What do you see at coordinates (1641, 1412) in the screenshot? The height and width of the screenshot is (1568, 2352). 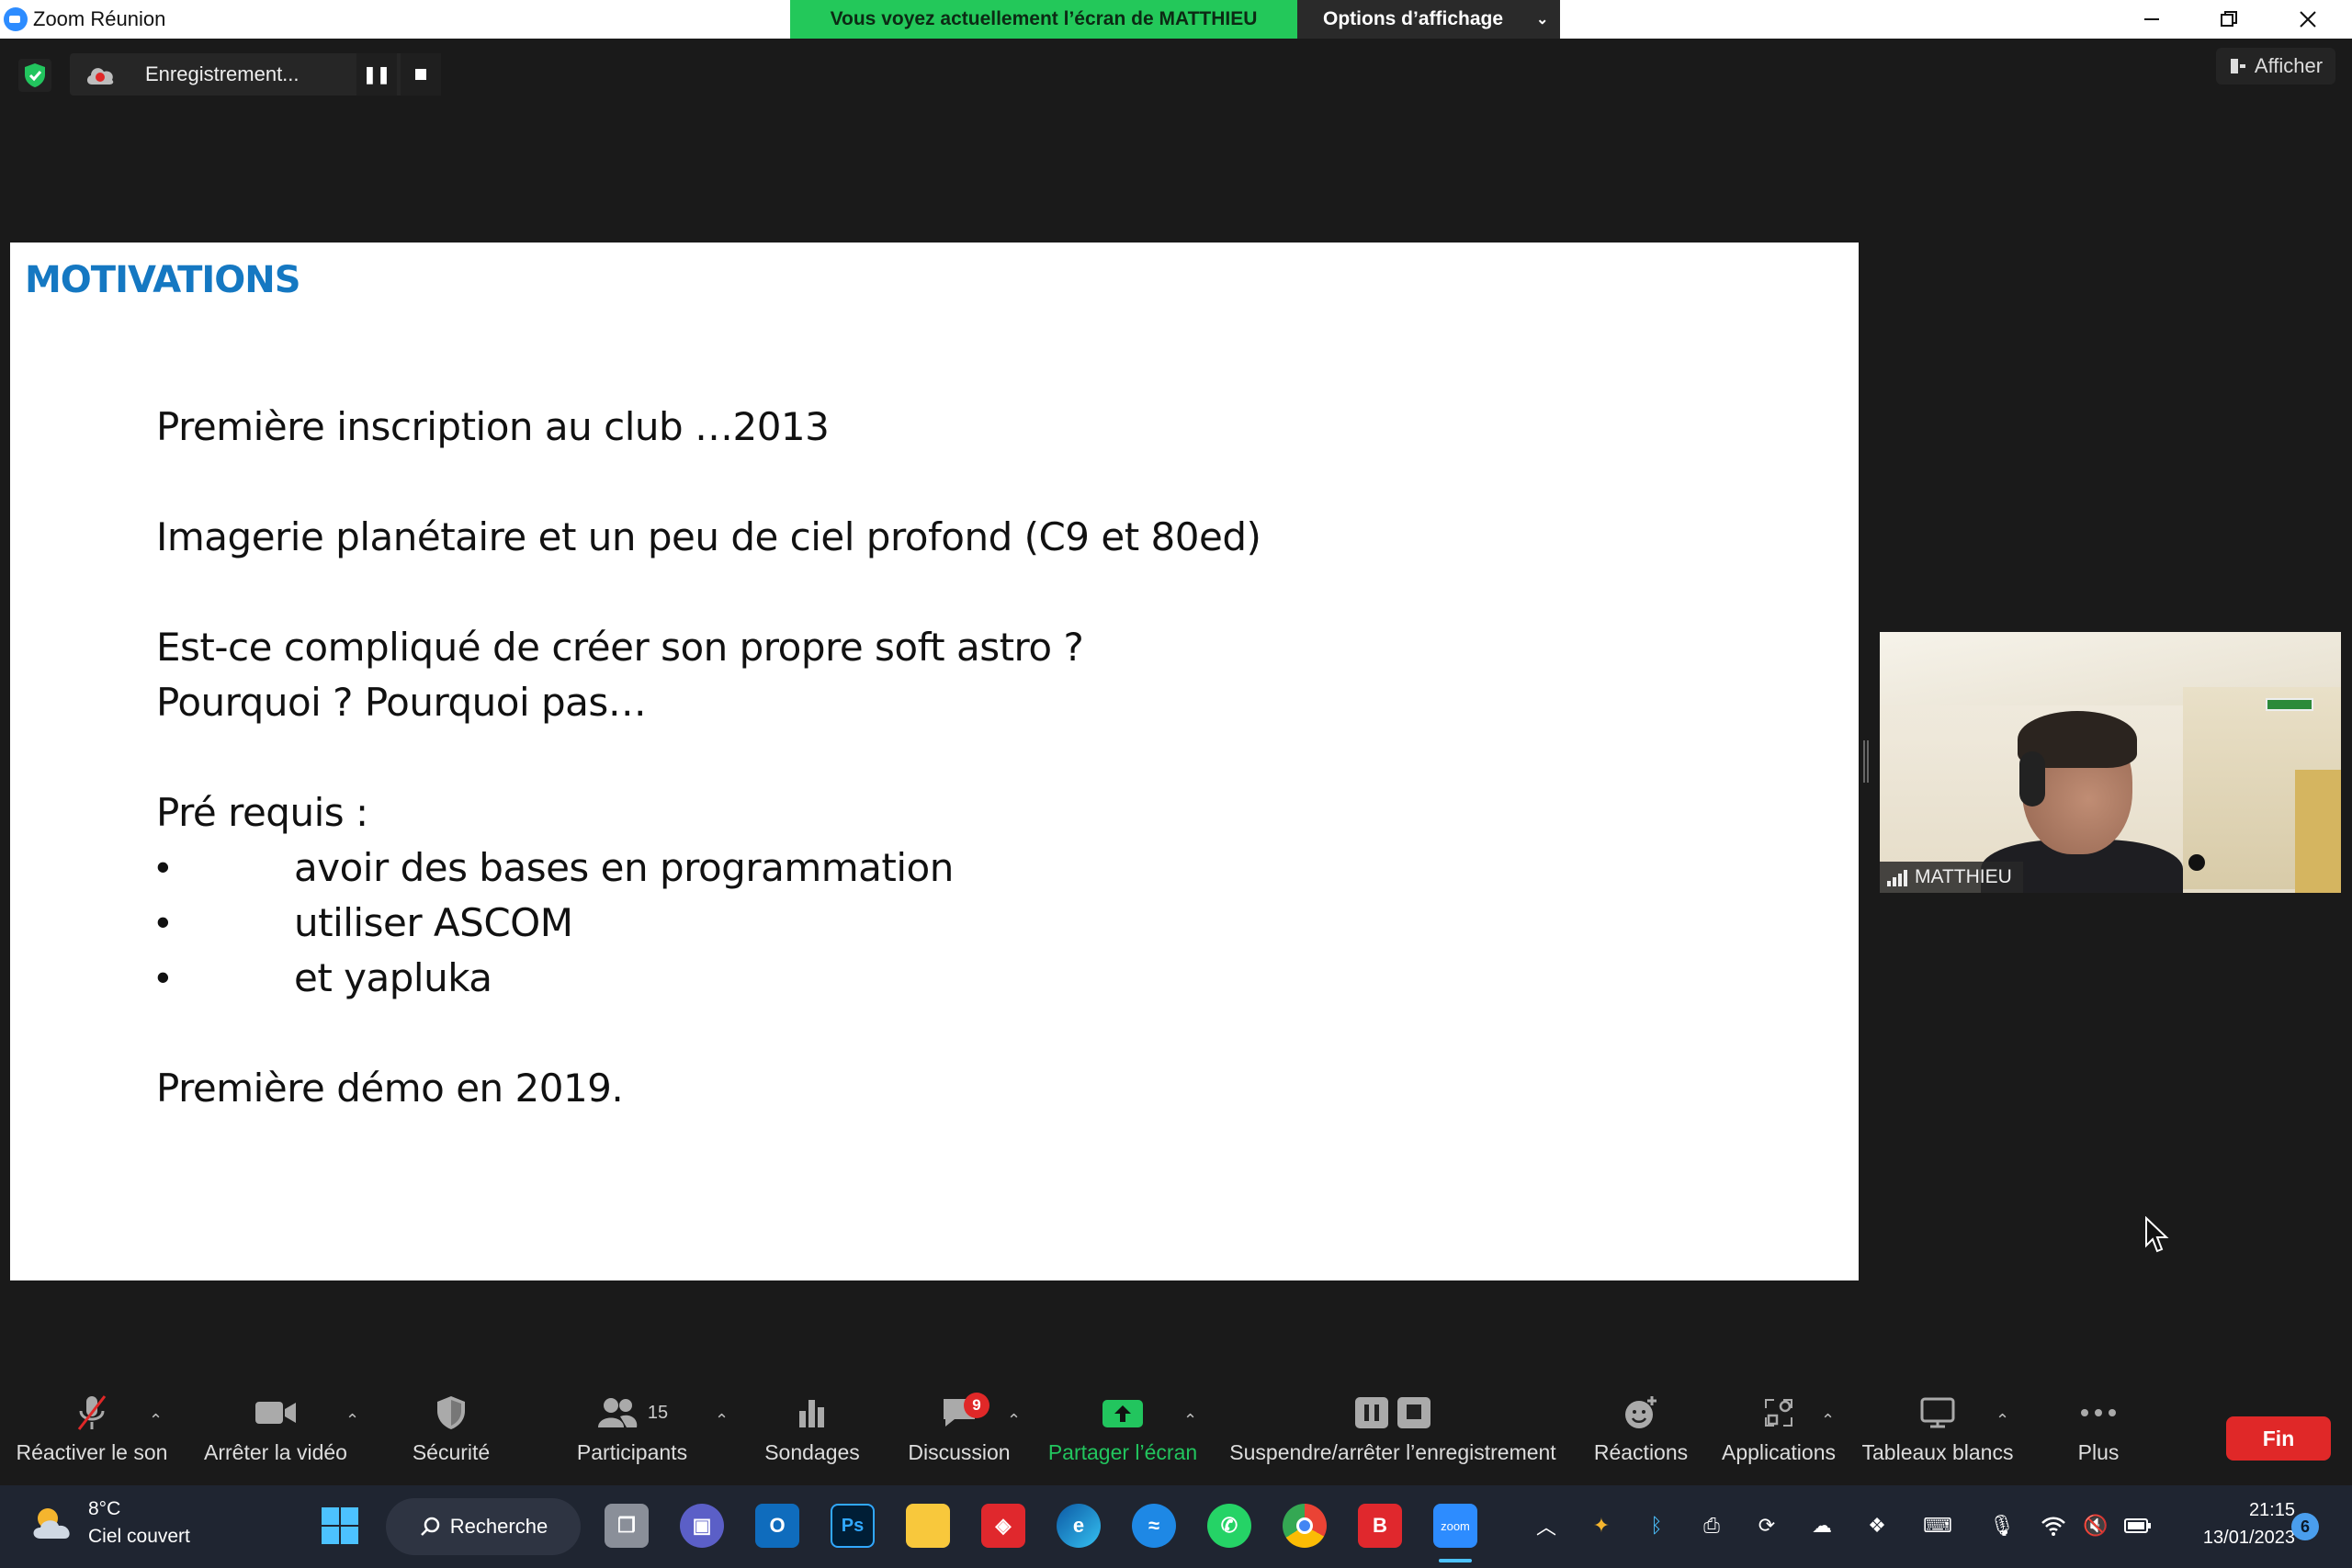 I see `reactions-emoji-icon` at bounding box center [1641, 1412].